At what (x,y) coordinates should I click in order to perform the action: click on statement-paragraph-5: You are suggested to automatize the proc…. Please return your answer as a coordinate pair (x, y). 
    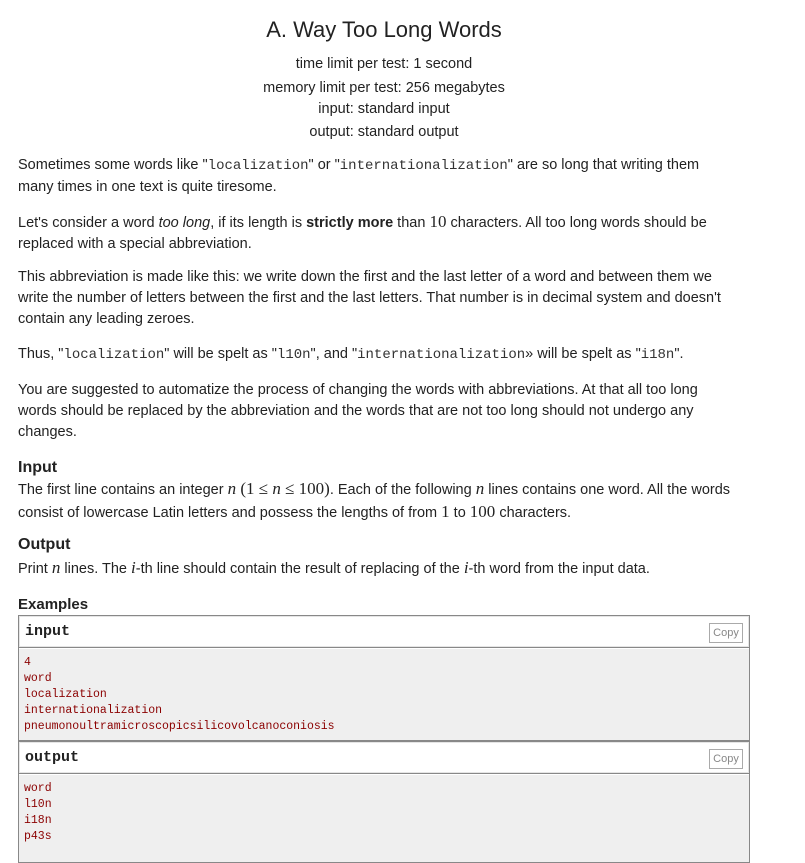
    Looking at the image, I should click on (358, 411).